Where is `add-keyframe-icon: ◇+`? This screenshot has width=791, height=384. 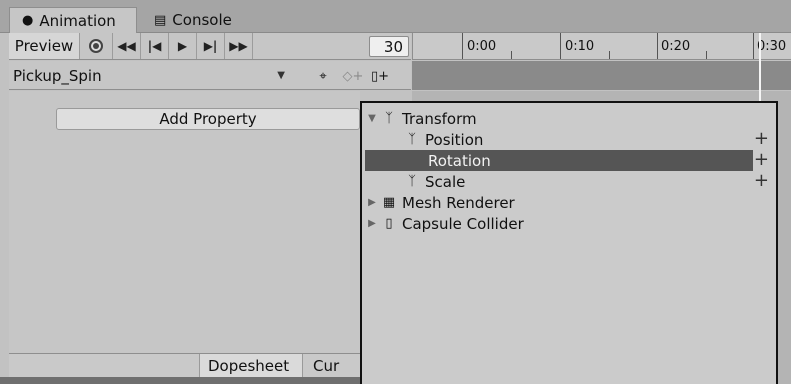 add-keyframe-icon: ◇+ is located at coordinates (353, 76).